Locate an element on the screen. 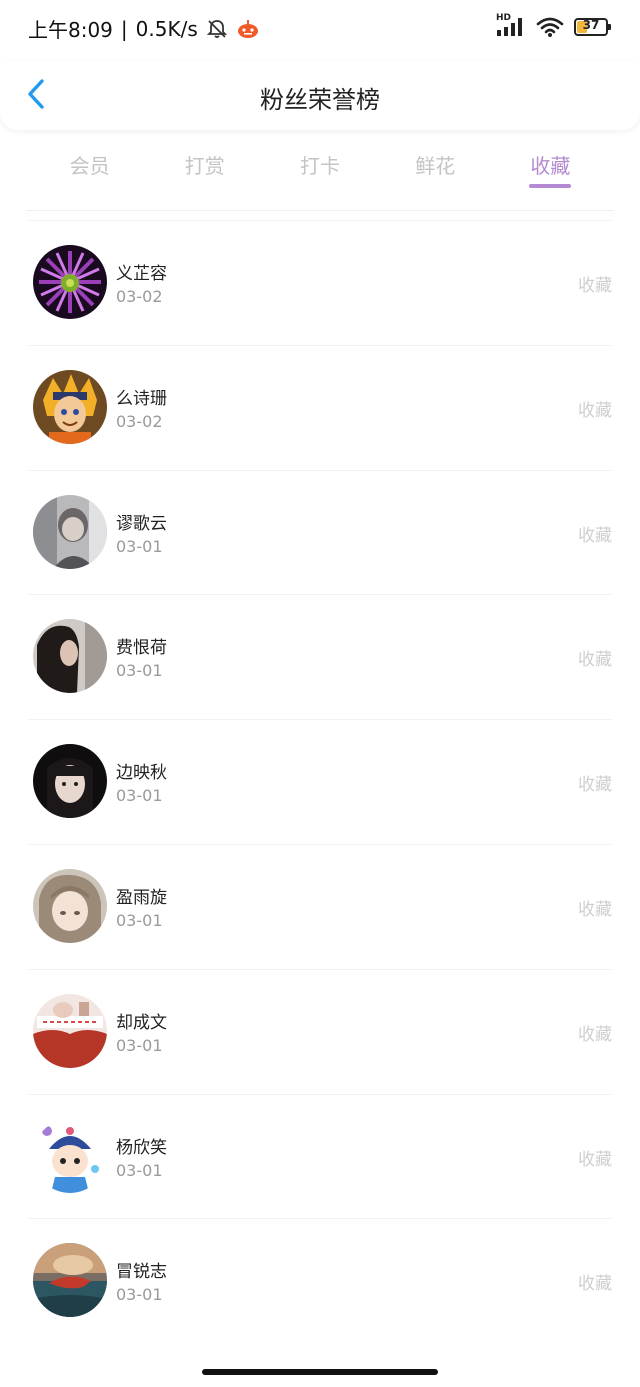  list-item: 义芷容 03-02 收藏 is located at coordinates (320, 282).